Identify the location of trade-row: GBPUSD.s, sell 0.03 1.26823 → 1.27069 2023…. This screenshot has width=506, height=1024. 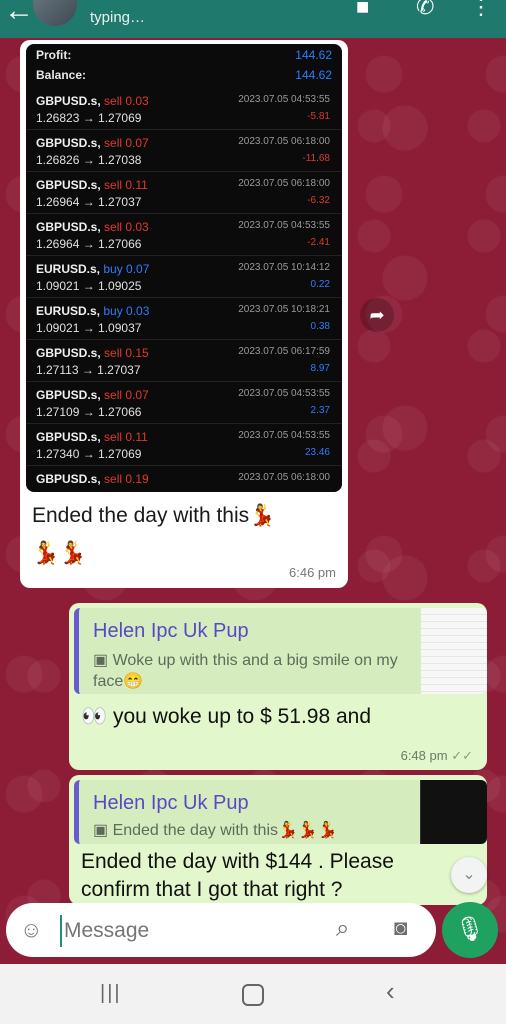
(184, 108).